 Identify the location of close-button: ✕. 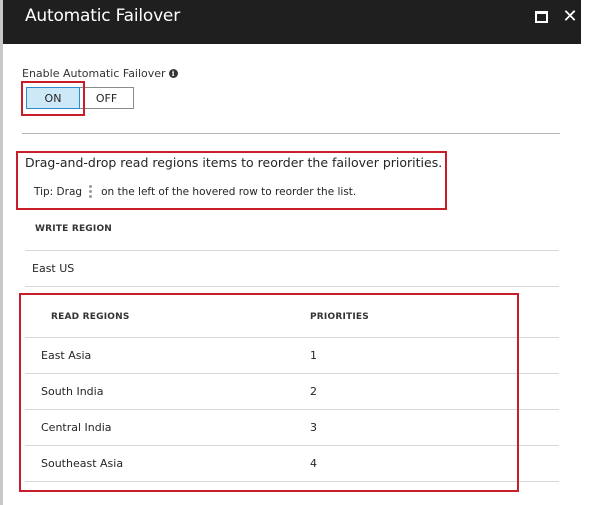
(570, 17).